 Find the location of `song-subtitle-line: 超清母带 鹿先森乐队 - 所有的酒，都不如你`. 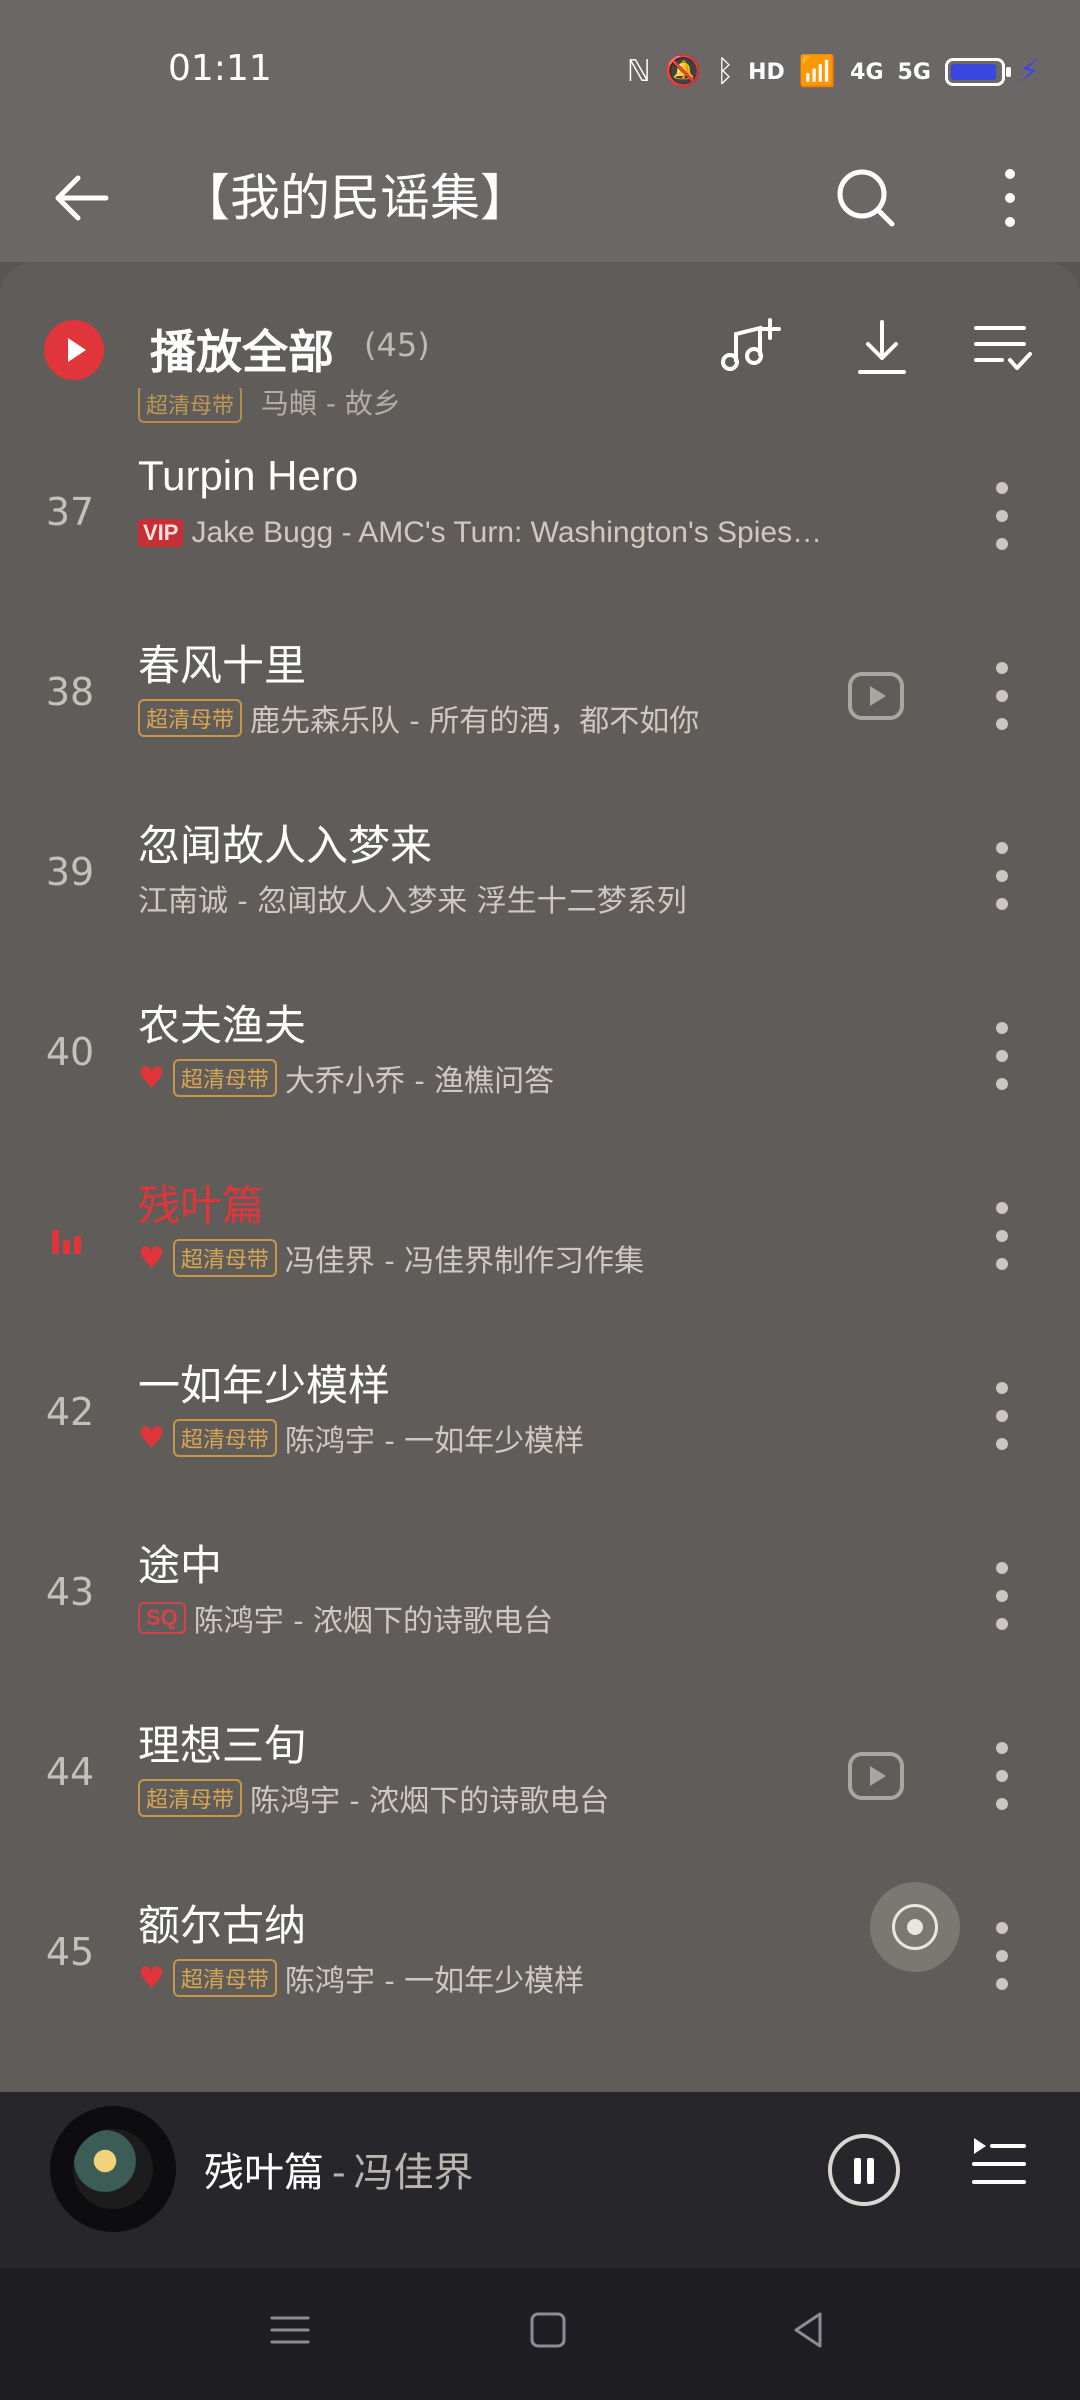

song-subtitle-line: 超清母带 鹿先森乐队 - 所有的酒，都不如你 is located at coordinates (538, 718).